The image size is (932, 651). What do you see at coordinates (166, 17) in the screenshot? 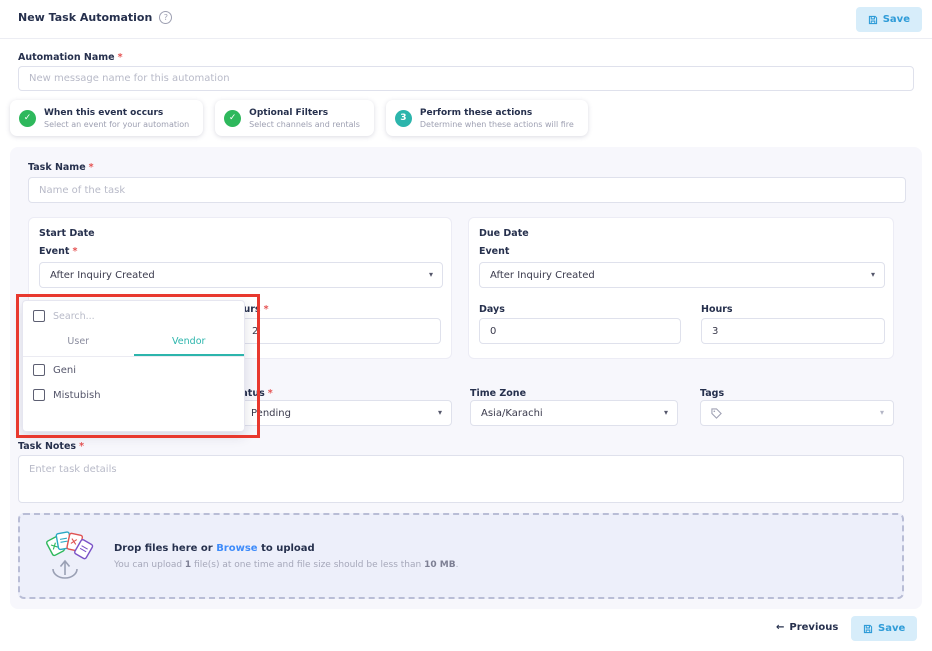
I see `info-icon: ?` at bounding box center [166, 17].